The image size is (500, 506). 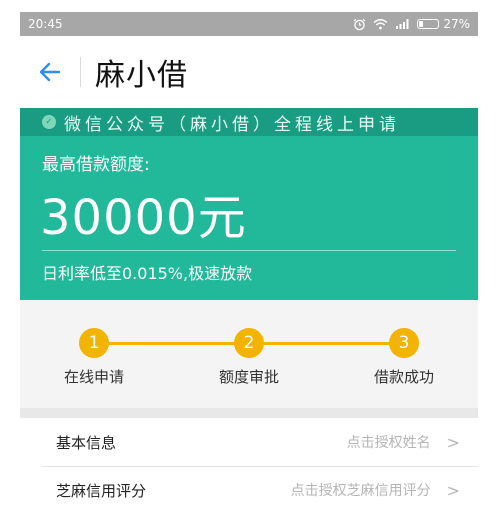 What do you see at coordinates (380, 24) in the screenshot?
I see `wifi-icon` at bounding box center [380, 24].